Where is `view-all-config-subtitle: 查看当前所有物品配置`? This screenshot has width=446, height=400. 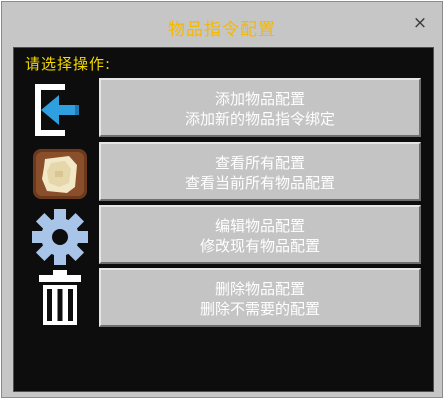
view-all-config-subtitle: 查看当前所有物品配置 is located at coordinates (259, 183).